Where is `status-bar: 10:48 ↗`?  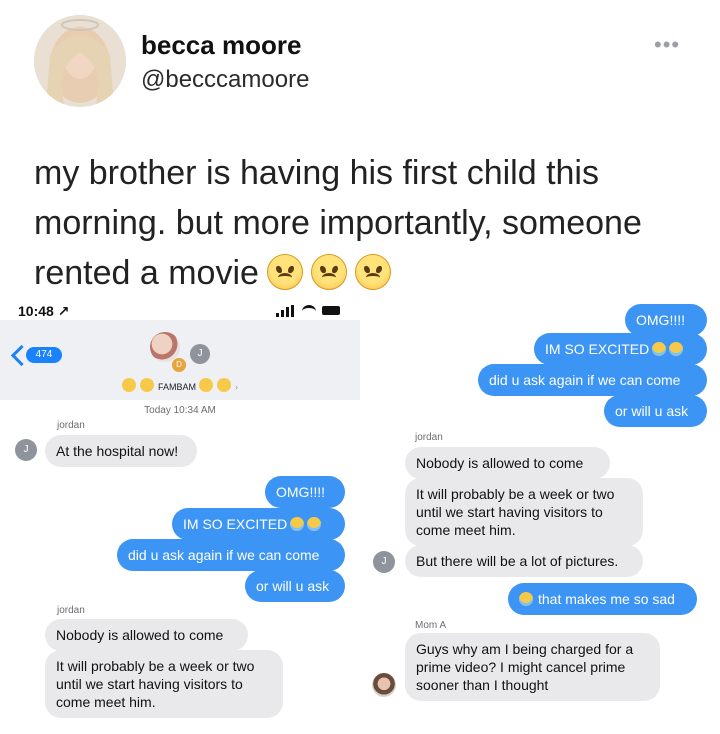
status-bar: 10:48 ↗ is located at coordinates (180, 310).